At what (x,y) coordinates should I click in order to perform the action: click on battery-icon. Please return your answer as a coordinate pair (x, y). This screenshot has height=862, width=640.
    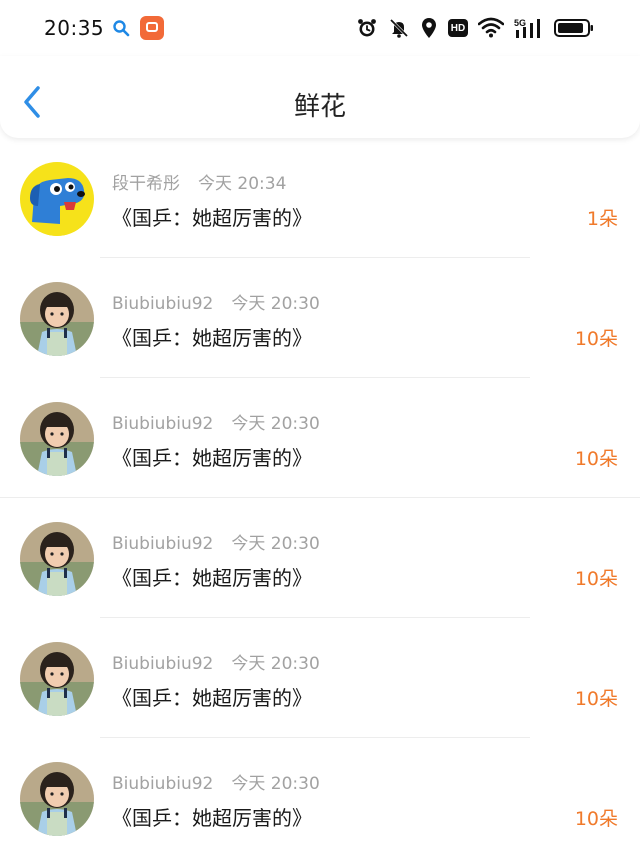
    Looking at the image, I should click on (574, 28).